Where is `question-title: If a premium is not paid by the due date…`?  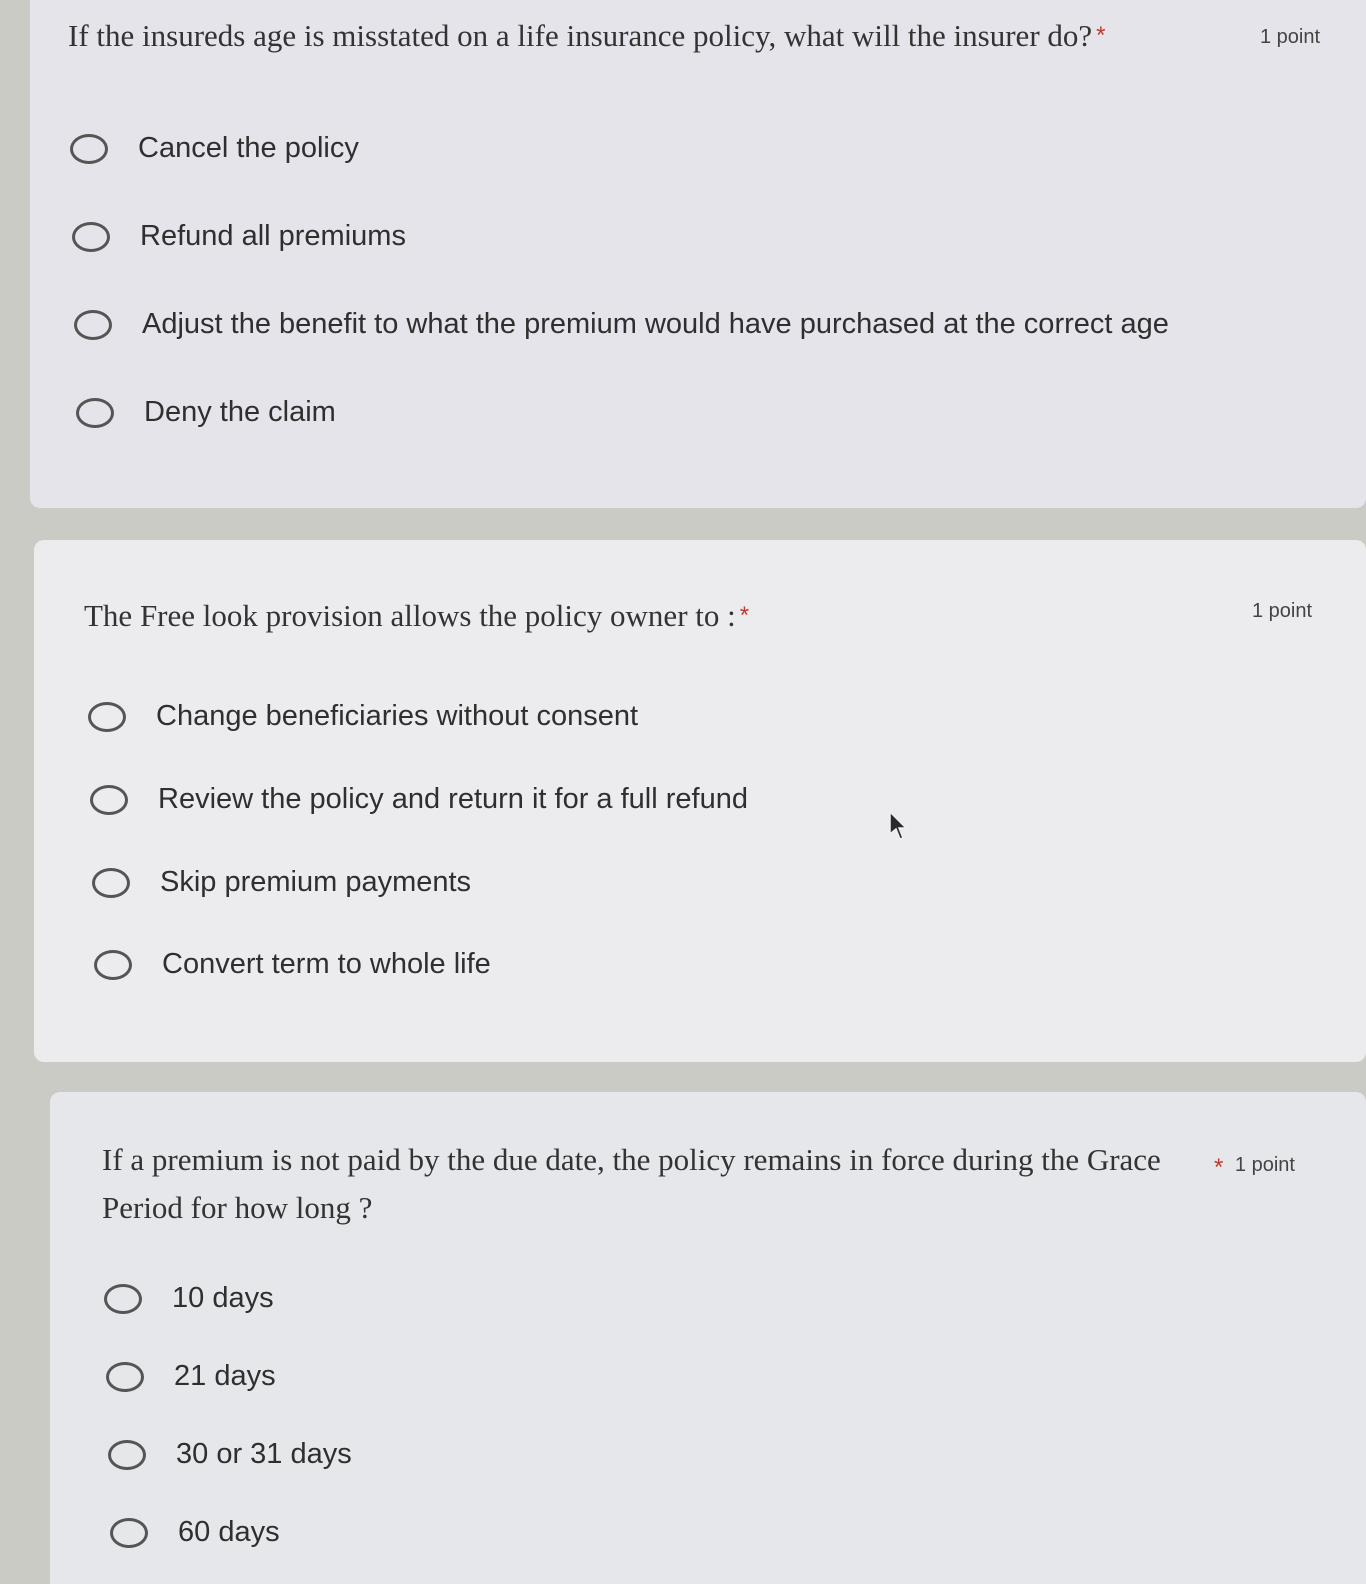 question-title: If a premium is not paid by the due date… is located at coordinates (632, 1184).